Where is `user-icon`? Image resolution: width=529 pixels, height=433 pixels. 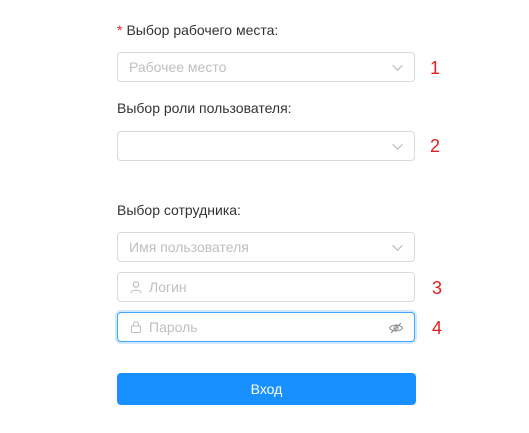 user-icon is located at coordinates (136, 287).